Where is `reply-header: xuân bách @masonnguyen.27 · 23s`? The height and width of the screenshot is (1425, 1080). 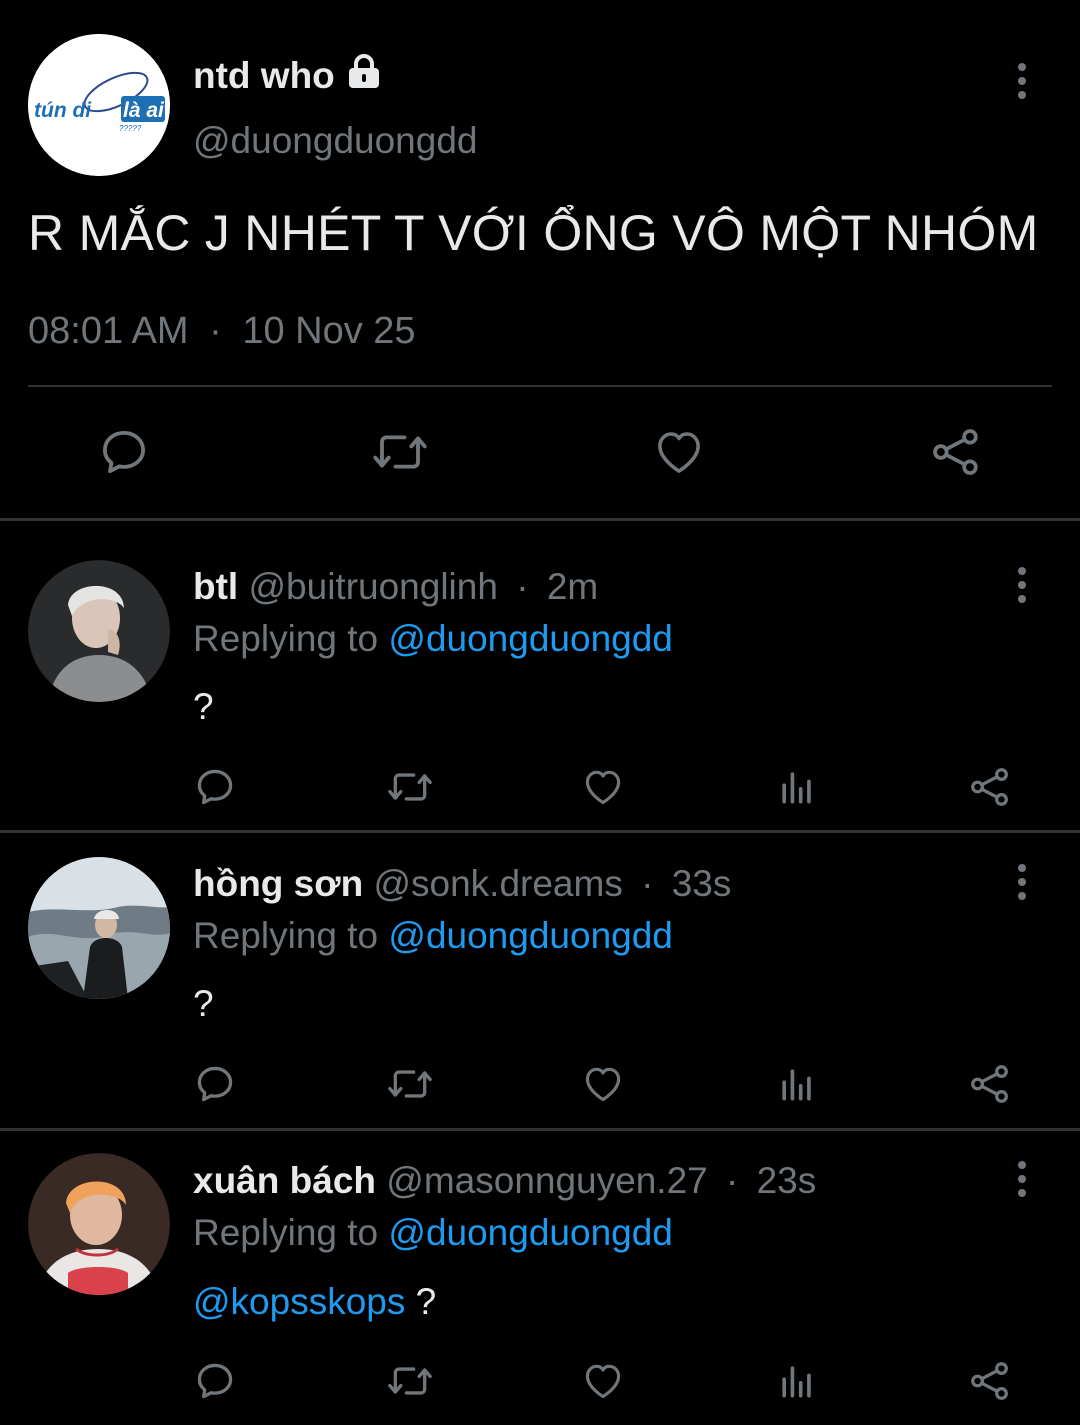 reply-header: xuân bách @masonnguyen.27 · 23s is located at coordinates (504, 1181).